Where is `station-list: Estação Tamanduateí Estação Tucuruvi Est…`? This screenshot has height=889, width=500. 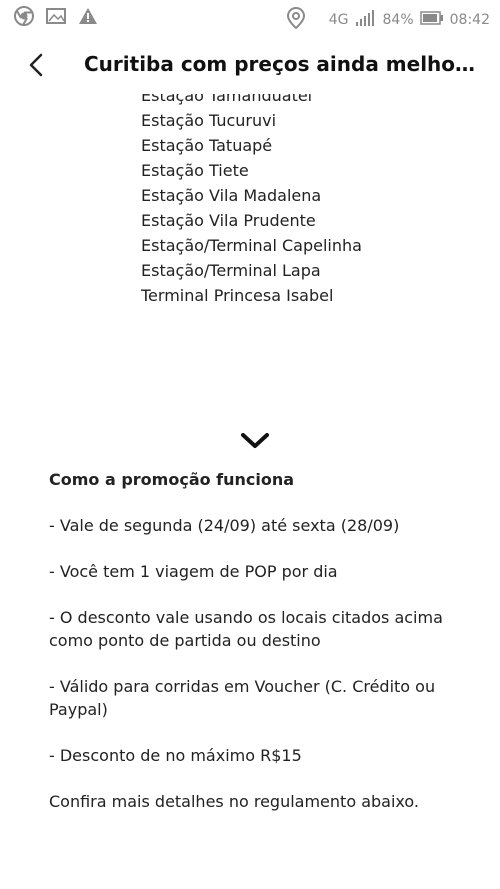 station-list: Estação Tamanduateí Estação Tucuruvi Est… is located at coordinates (251, 201).